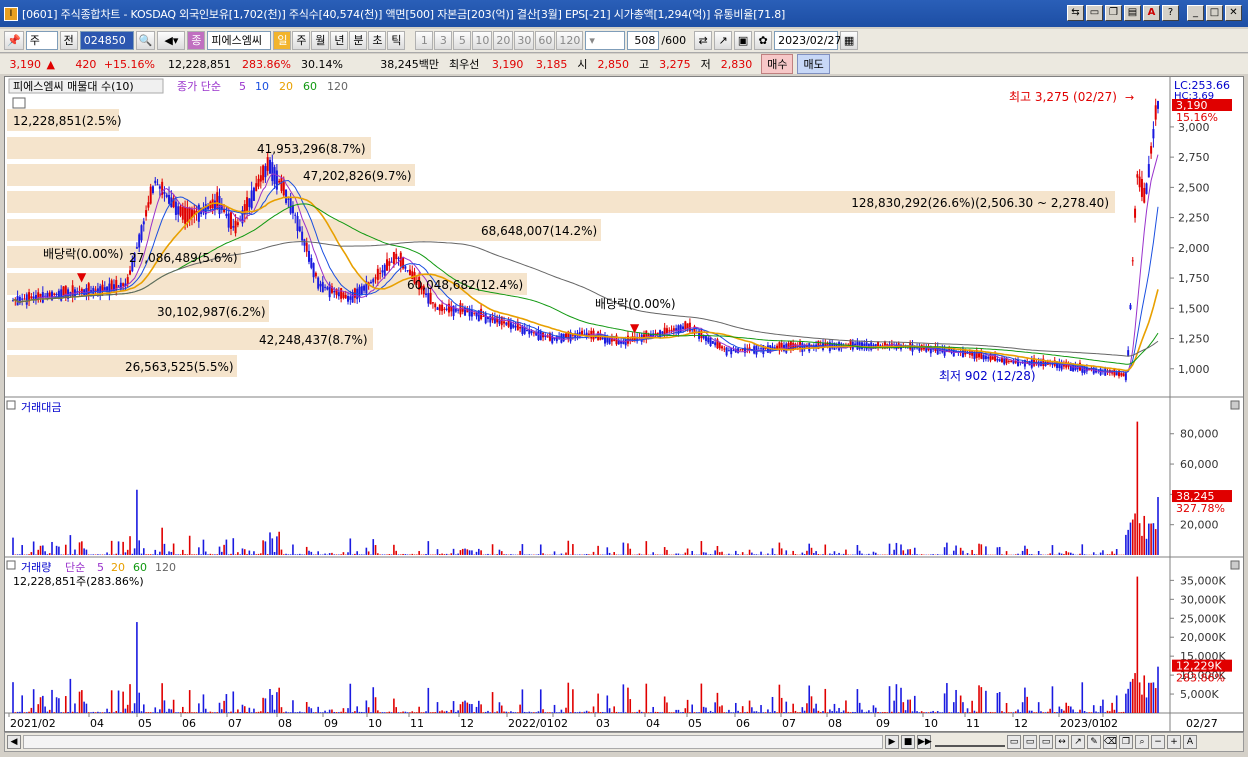  Describe the element at coordinates (813, 64) in the screenshot. I see `sell-button: 매도` at that location.